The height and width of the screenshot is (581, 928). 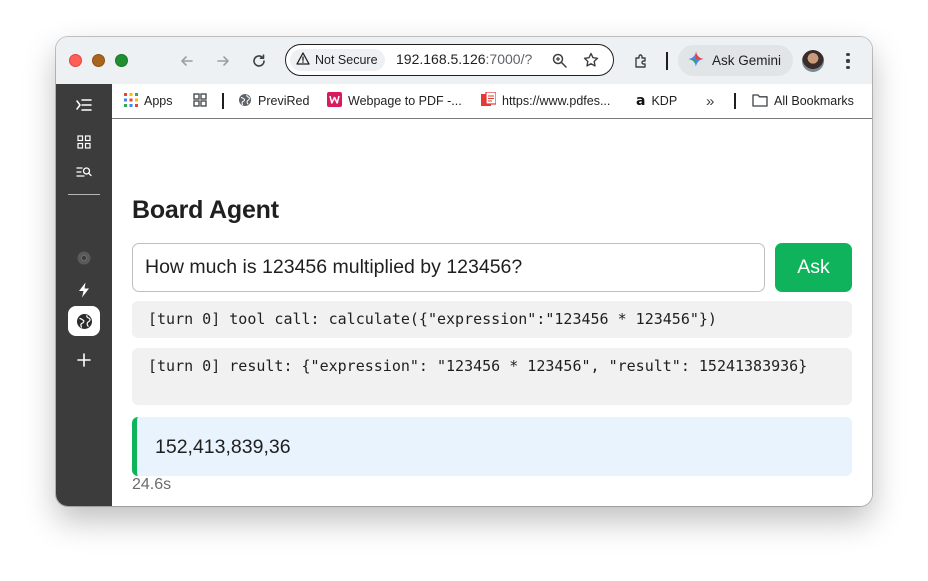 What do you see at coordinates (84, 258) in the screenshot?
I see `chrome-icon` at bounding box center [84, 258].